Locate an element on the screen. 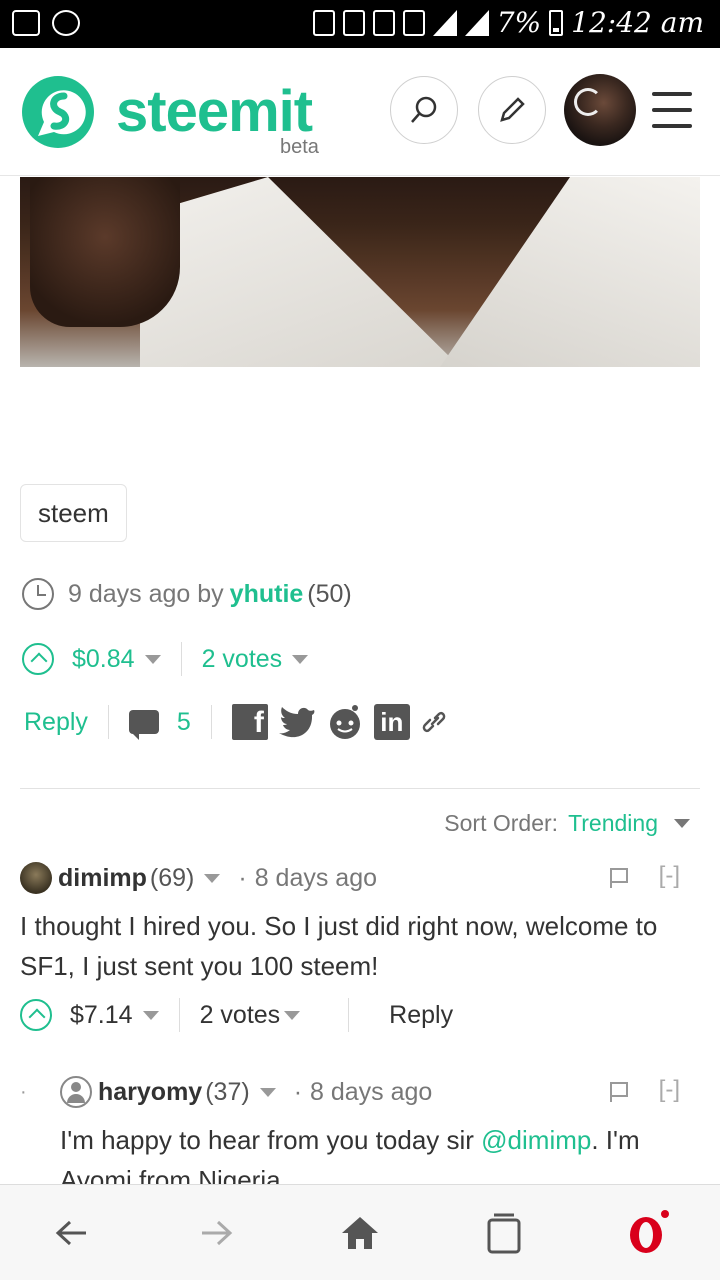 The width and height of the screenshot is (720, 1280). forward-icon is located at coordinates (217, 1233).